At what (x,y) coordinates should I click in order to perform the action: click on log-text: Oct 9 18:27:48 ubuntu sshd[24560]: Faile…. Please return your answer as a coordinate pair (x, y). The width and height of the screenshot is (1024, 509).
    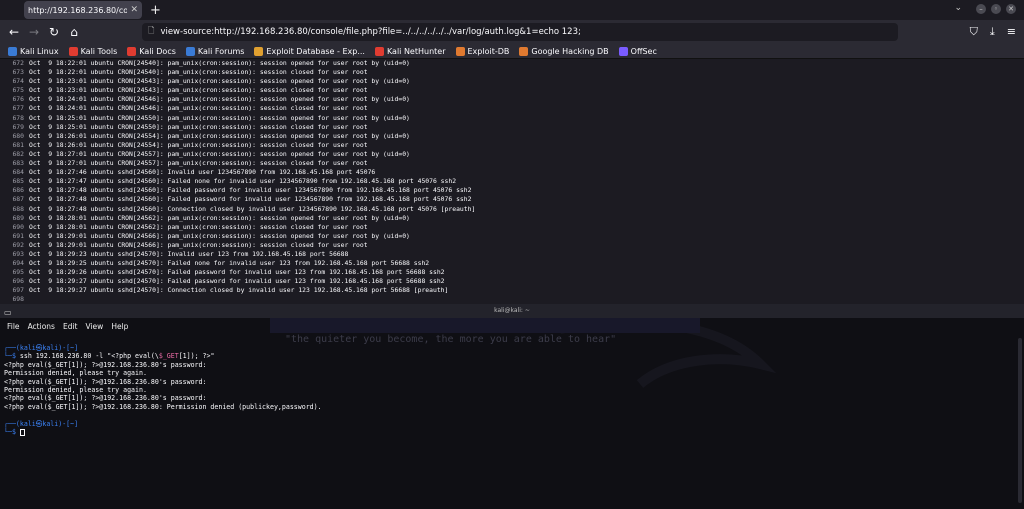
    Looking at the image, I should click on (250, 199).